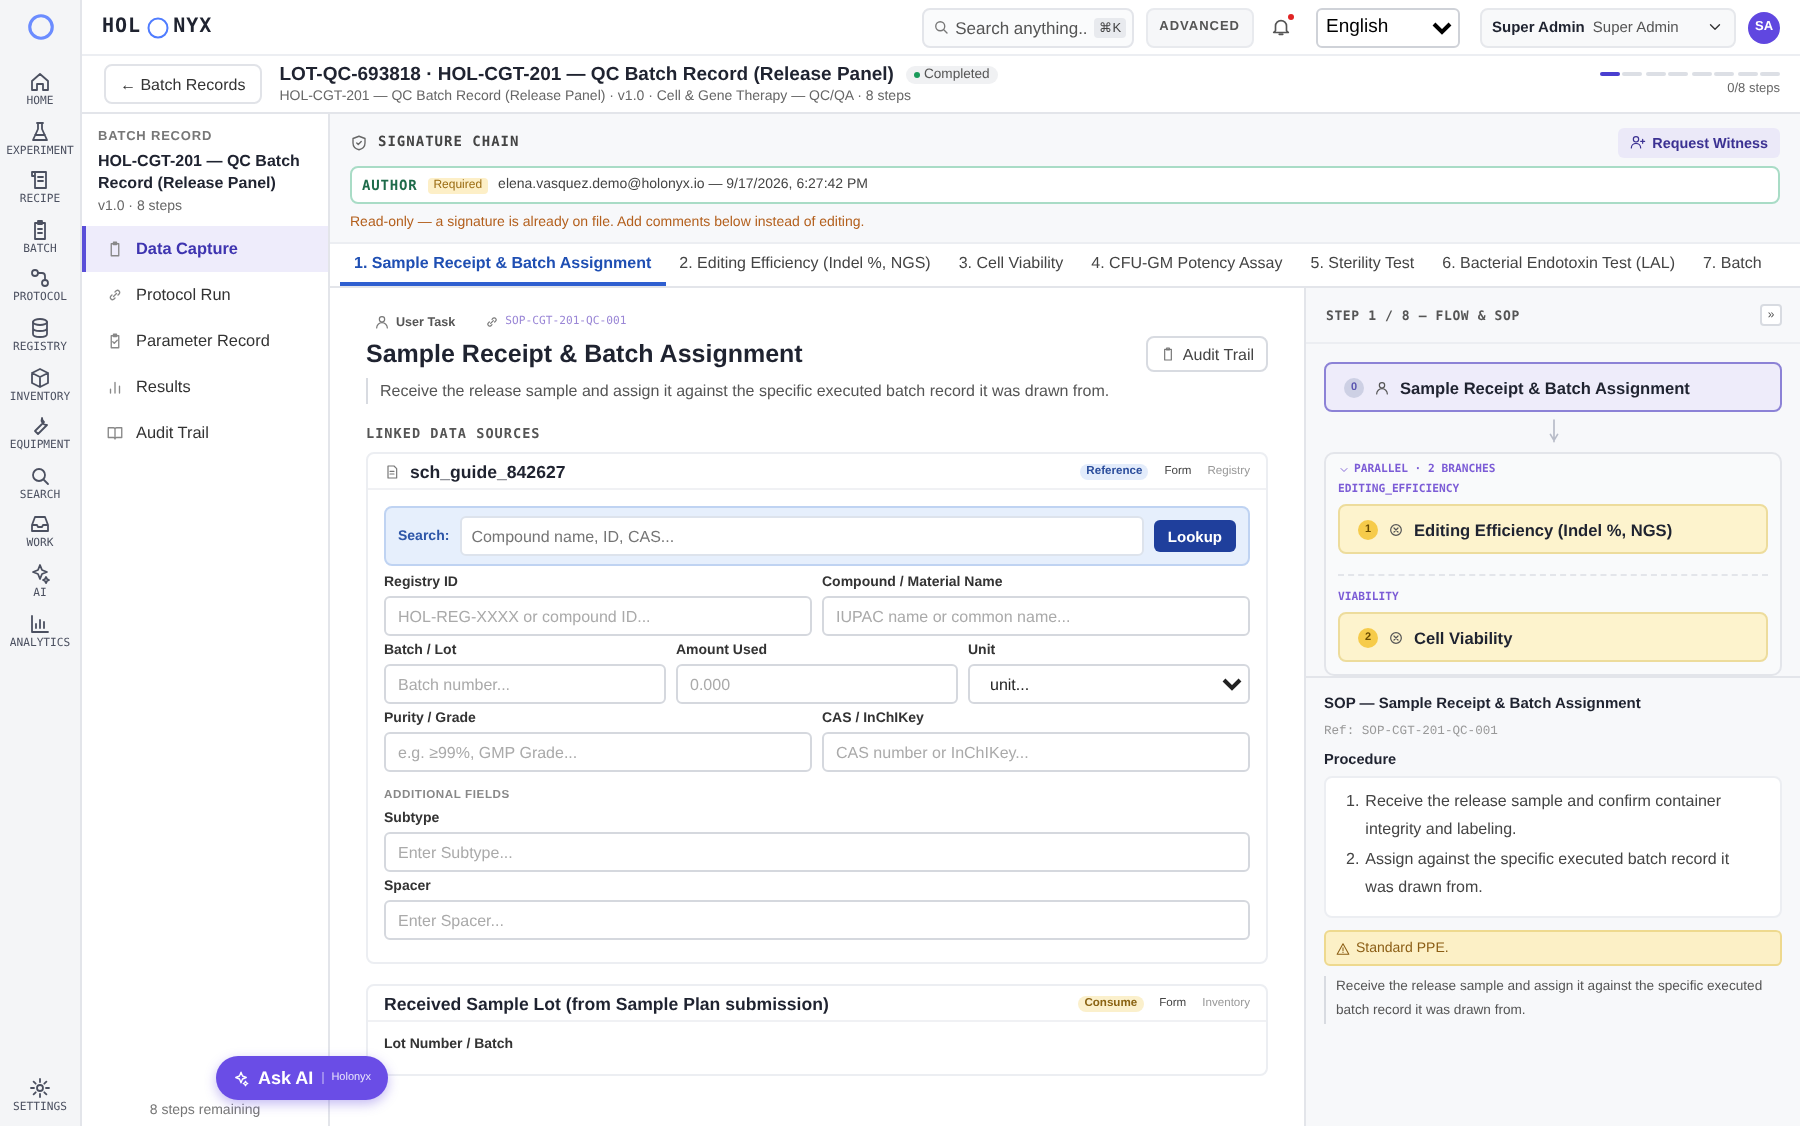  What do you see at coordinates (205, 294) in the screenshot?
I see `sidebar-item: Protocol Run` at bounding box center [205, 294].